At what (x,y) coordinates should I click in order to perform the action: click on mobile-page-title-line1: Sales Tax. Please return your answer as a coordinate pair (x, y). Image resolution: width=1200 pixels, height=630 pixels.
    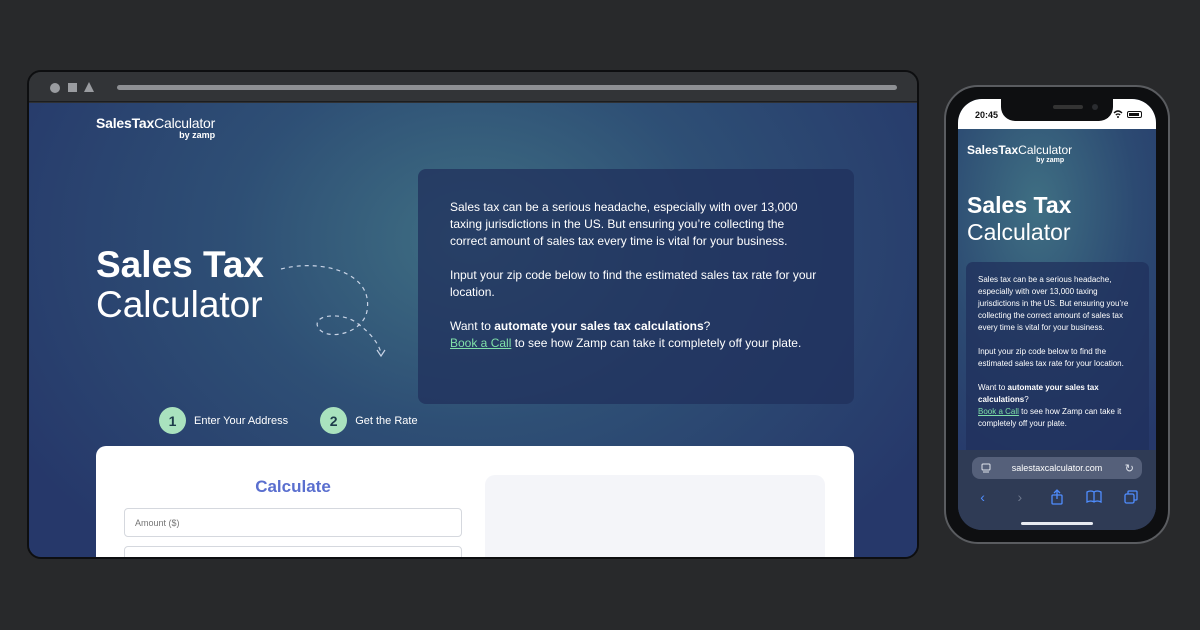
    Looking at the image, I should click on (1019, 205).